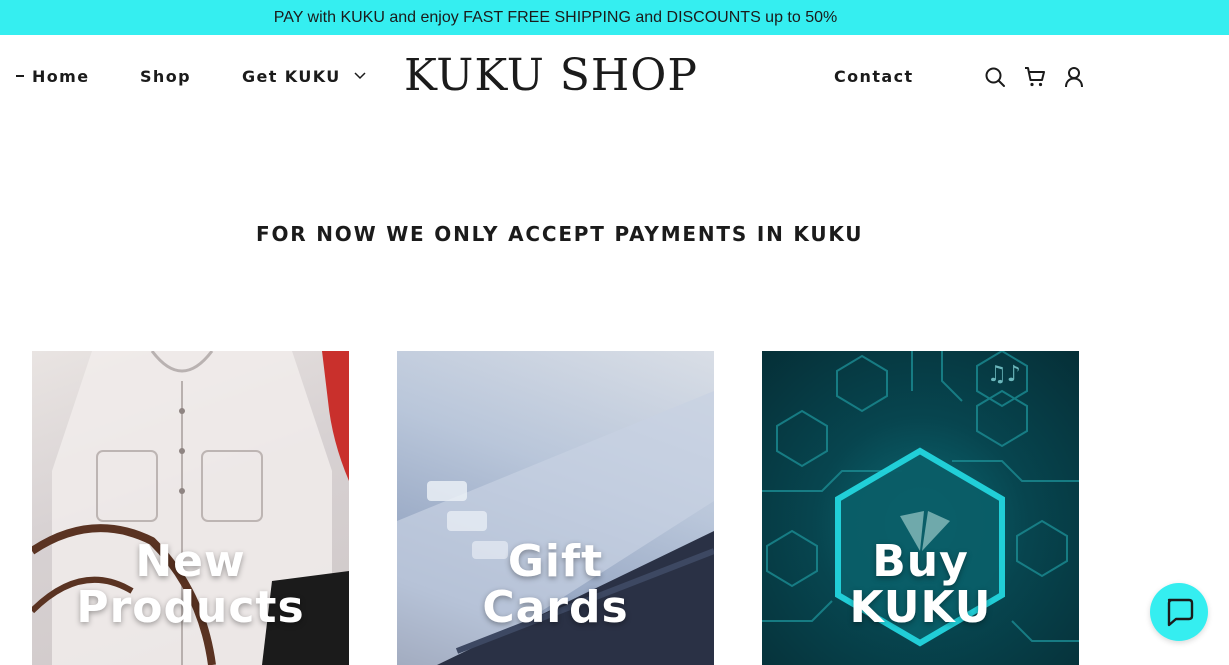 The height and width of the screenshot is (665, 1229). Describe the element at coordinates (61, 76) in the screenshot. I see `nav-home-label: Home` at that location.